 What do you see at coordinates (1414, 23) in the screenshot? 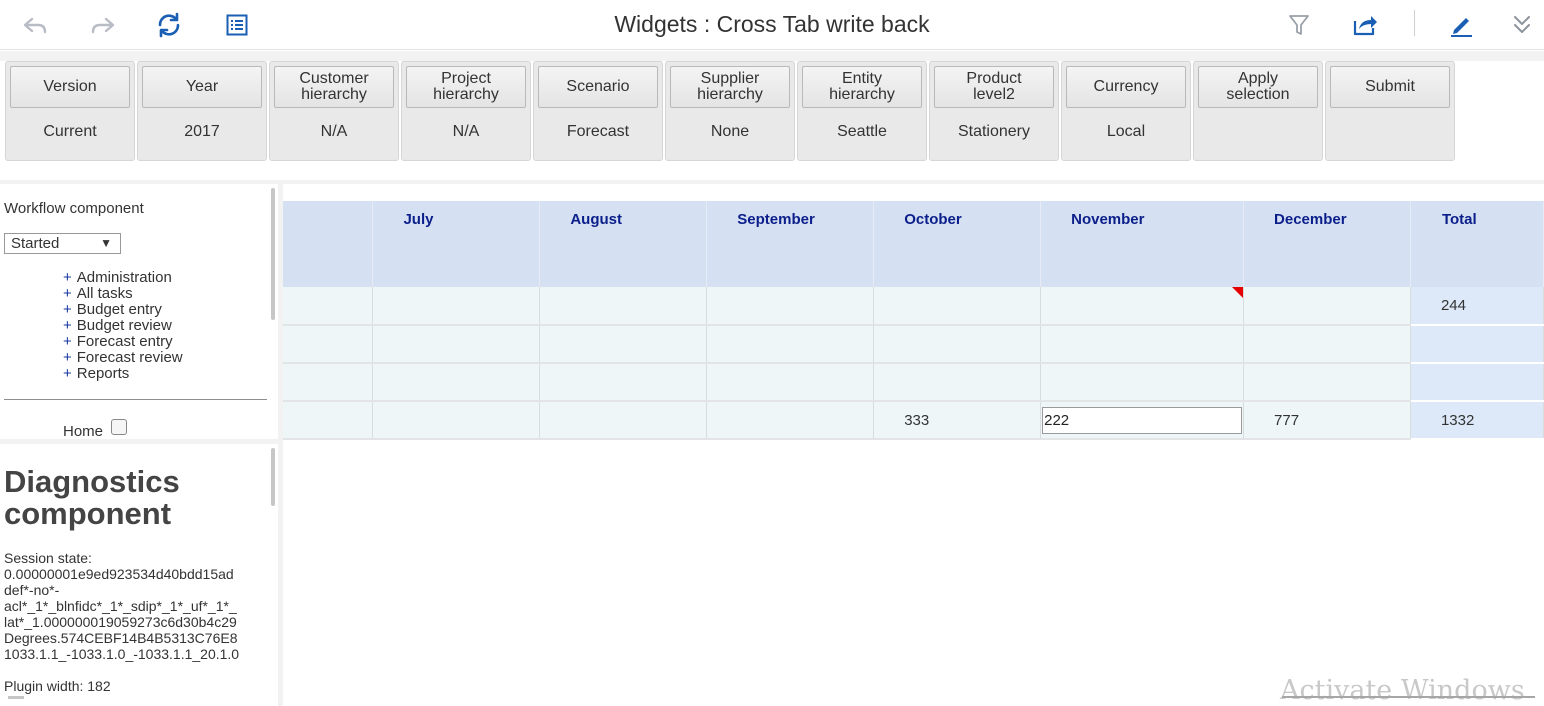
I see `toolbar-separator` at bounding box center [1414, 23].